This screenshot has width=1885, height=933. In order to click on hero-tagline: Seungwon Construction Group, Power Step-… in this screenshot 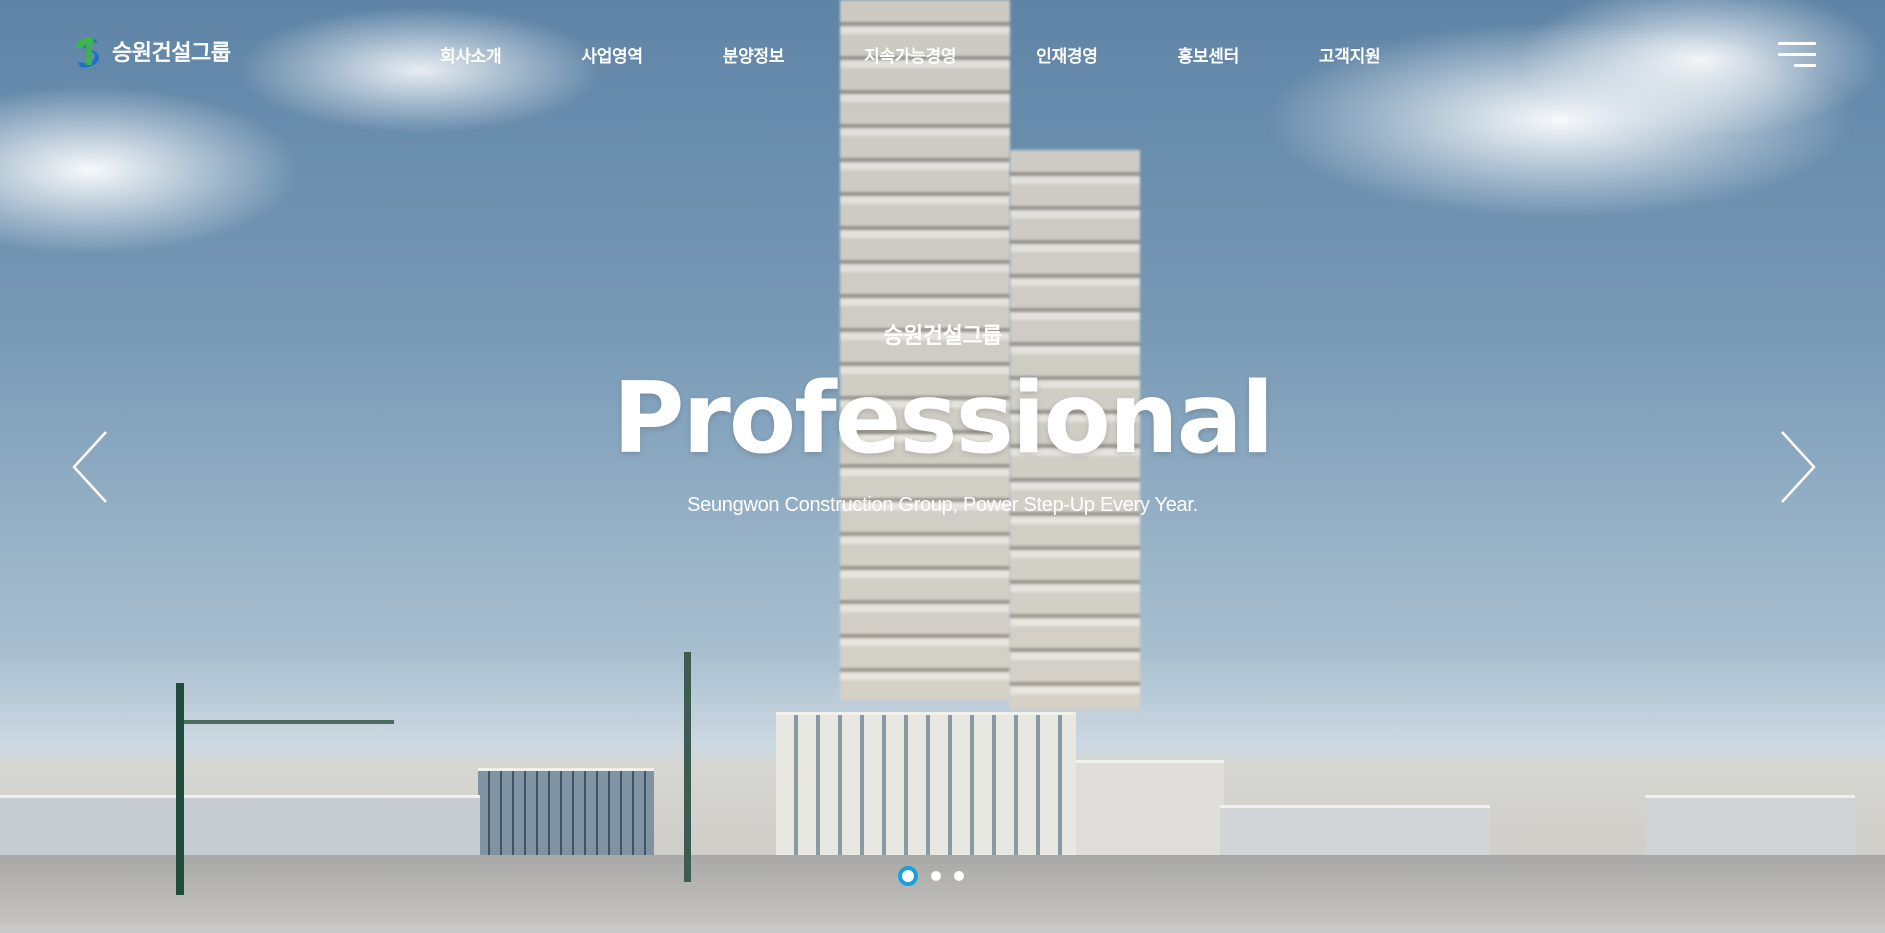, I will do `click(942, 505)`.